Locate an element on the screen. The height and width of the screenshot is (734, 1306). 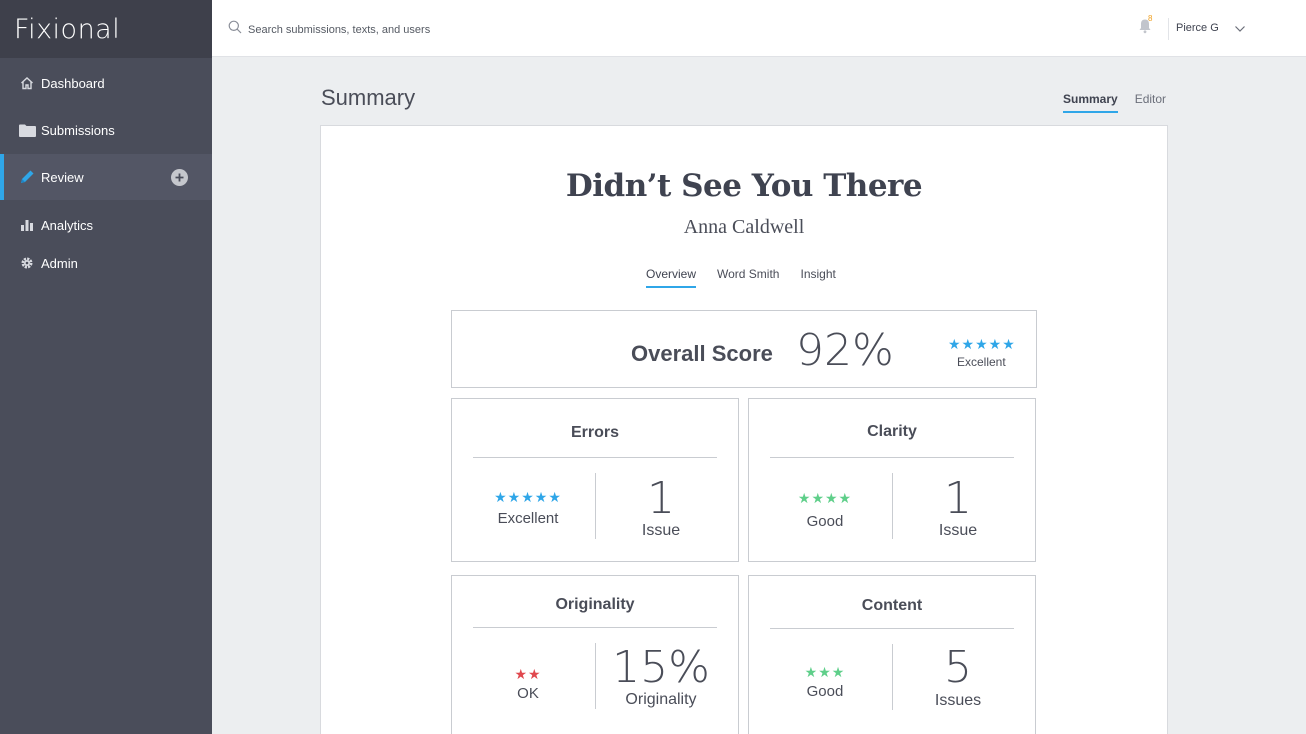
app-logo: Fixional is located at coordinates (67, 29).